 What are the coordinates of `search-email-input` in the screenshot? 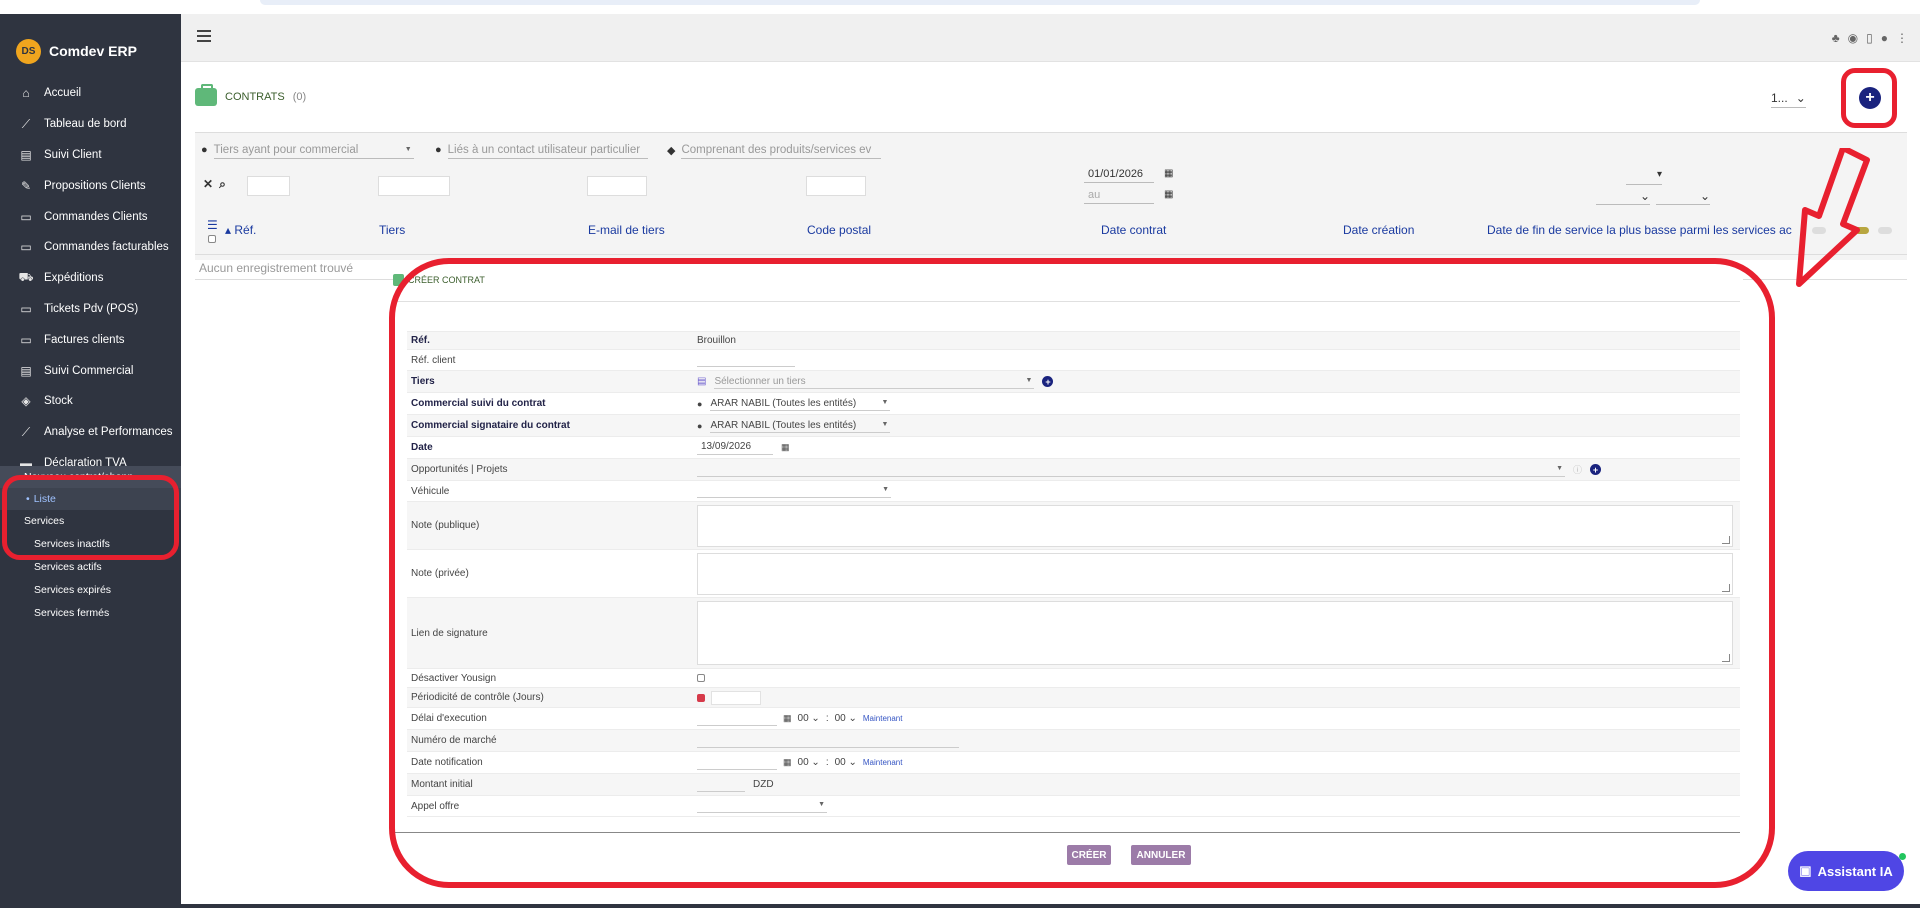 It's located at (617, 186).